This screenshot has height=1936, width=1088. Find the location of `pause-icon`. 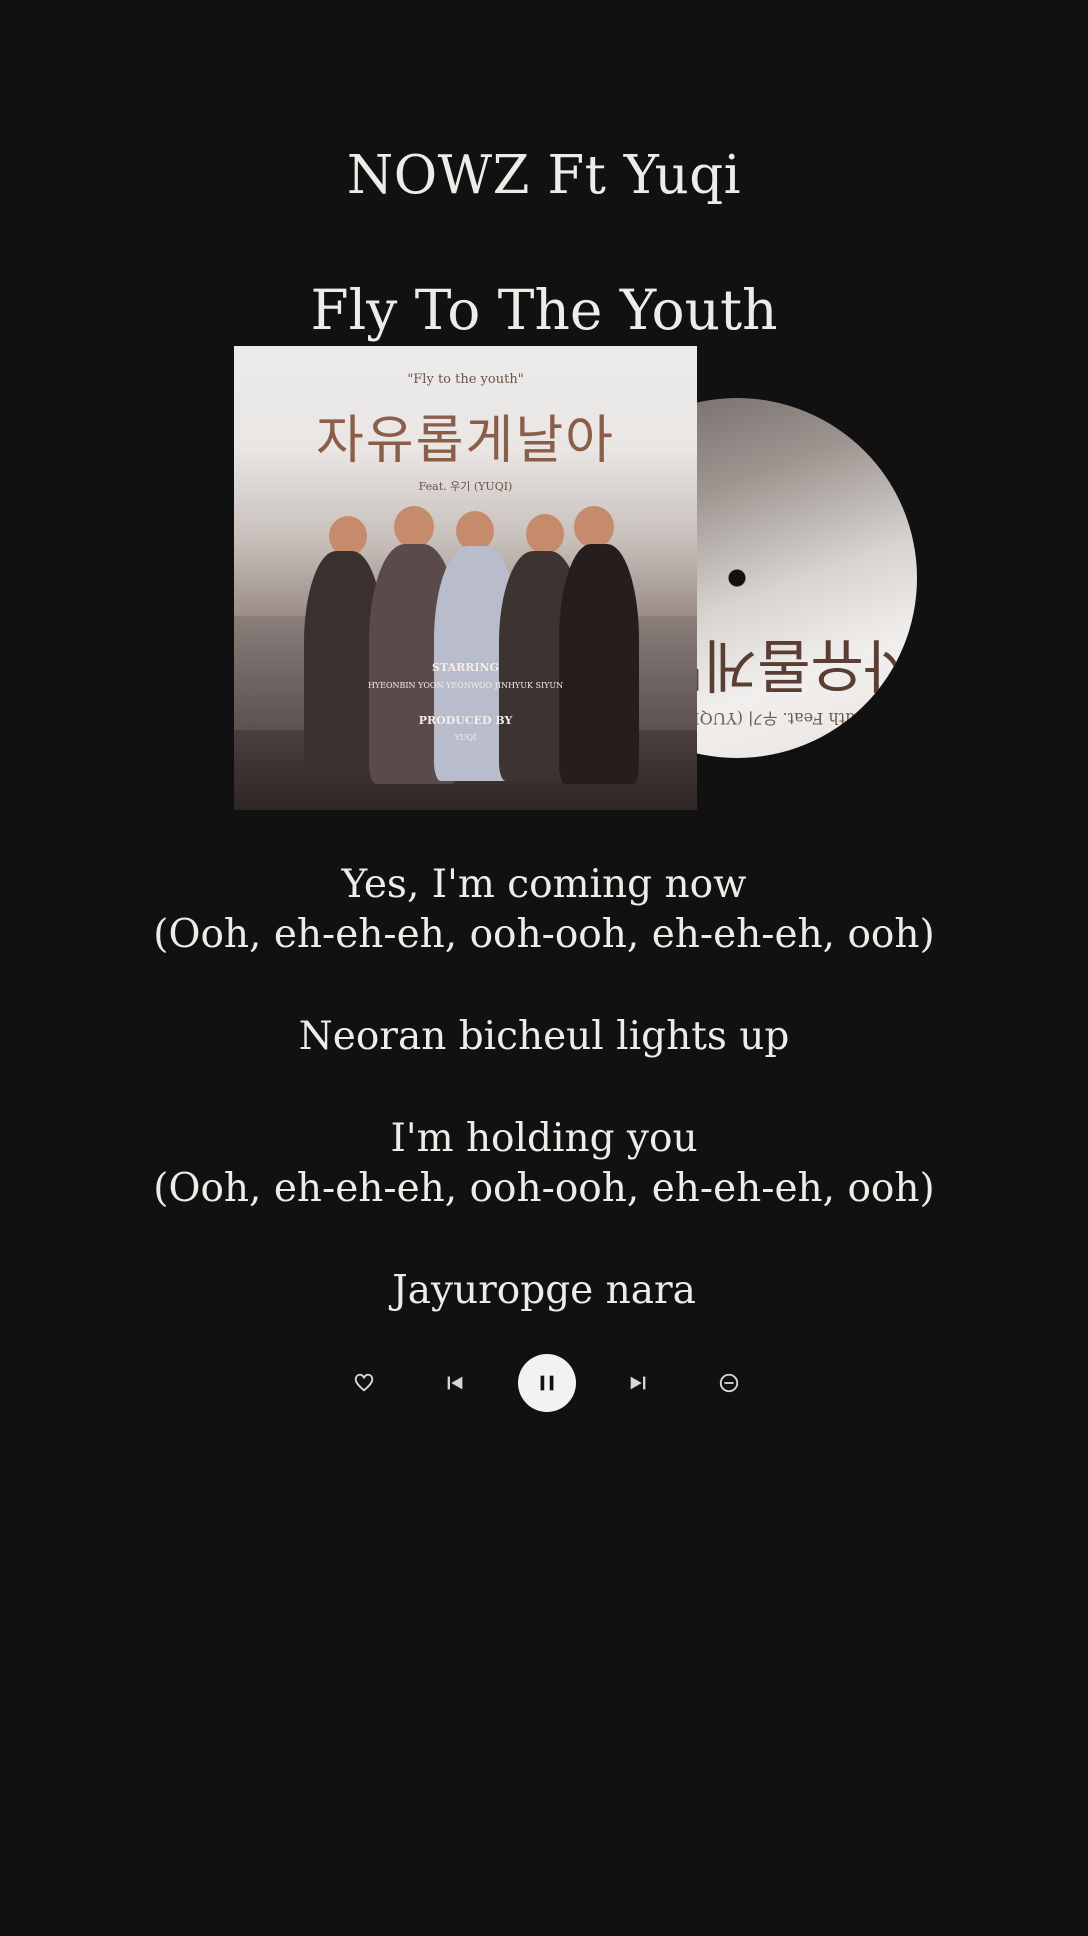

pause-icon is located at coordinates (547, 1383).